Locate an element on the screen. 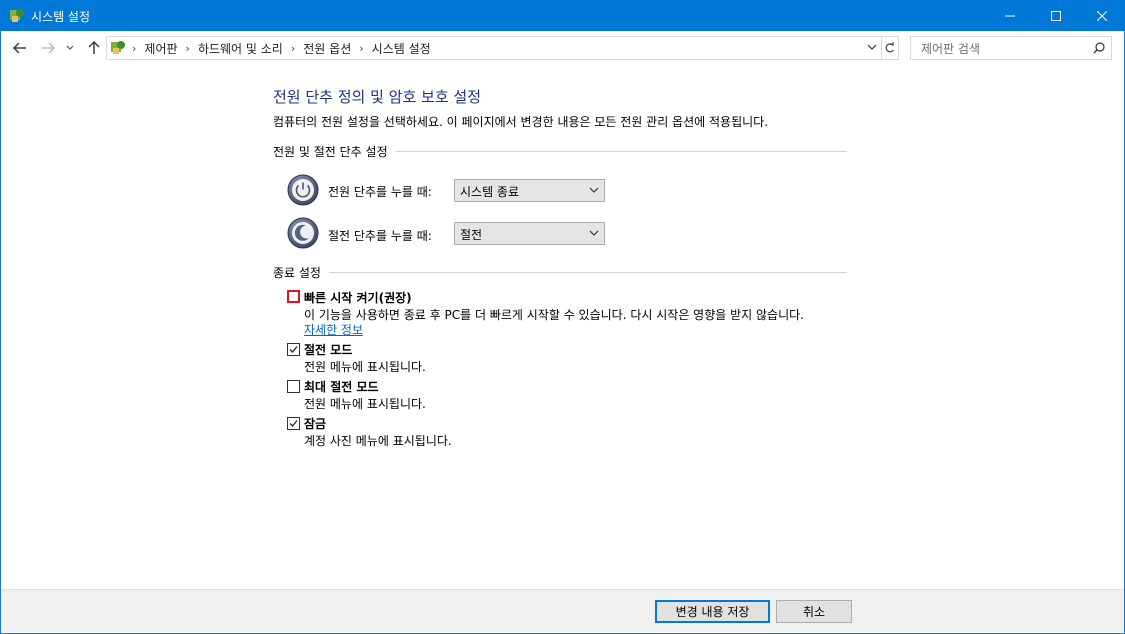  forward-arrow-icon is located at coordinates (48, 48).